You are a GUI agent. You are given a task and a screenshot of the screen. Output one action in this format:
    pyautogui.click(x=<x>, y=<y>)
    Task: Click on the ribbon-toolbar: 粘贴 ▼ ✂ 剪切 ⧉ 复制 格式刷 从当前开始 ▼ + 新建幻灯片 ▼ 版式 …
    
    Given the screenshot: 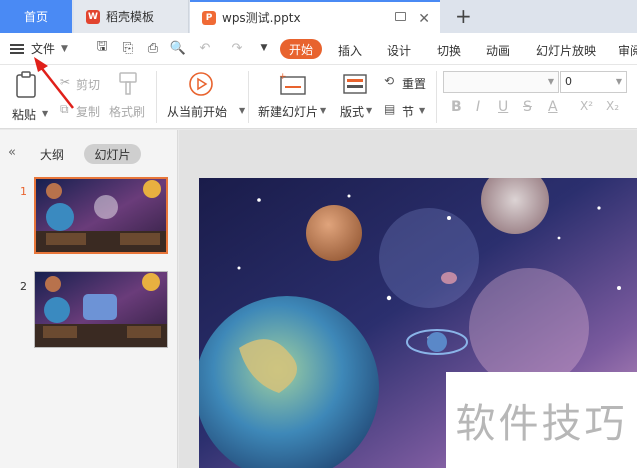 What is the action you would take?
    pyautogui.click(x=318, y=97)
    